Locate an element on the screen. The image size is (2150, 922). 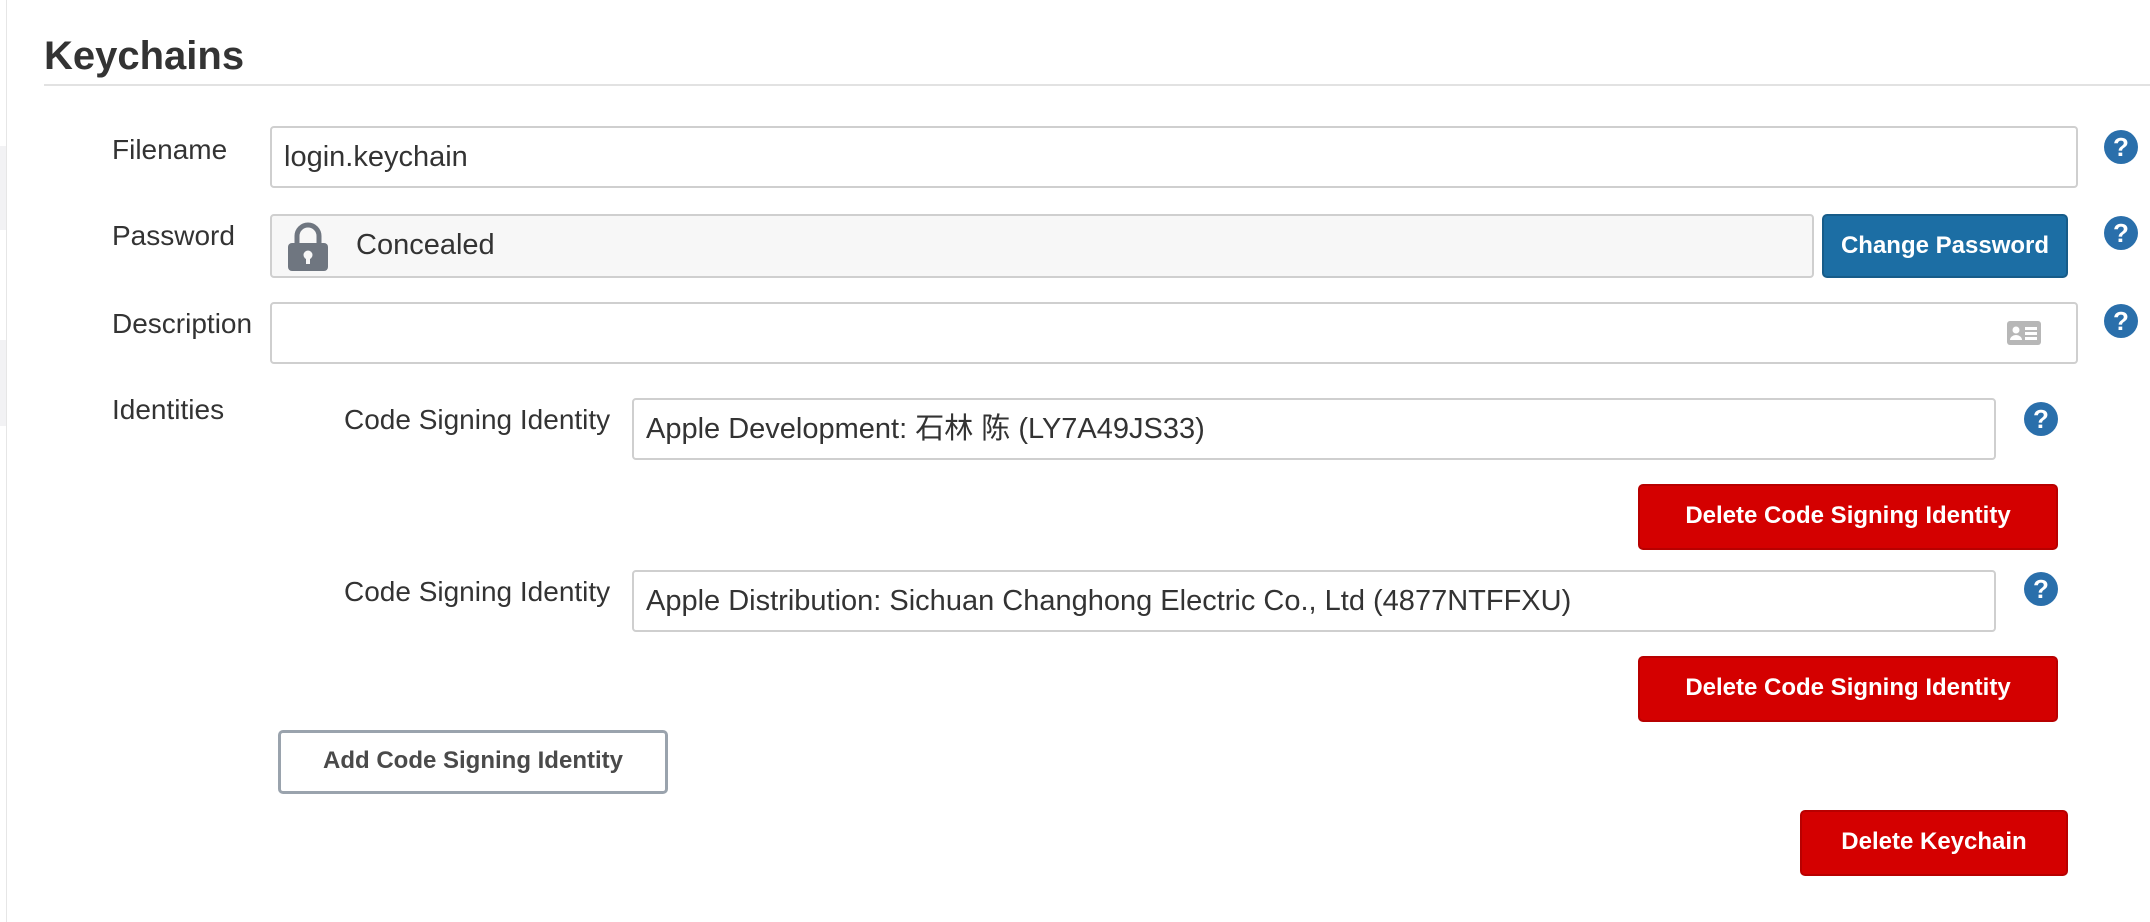
filename-label: Filename is located at coordinates (170, 149).